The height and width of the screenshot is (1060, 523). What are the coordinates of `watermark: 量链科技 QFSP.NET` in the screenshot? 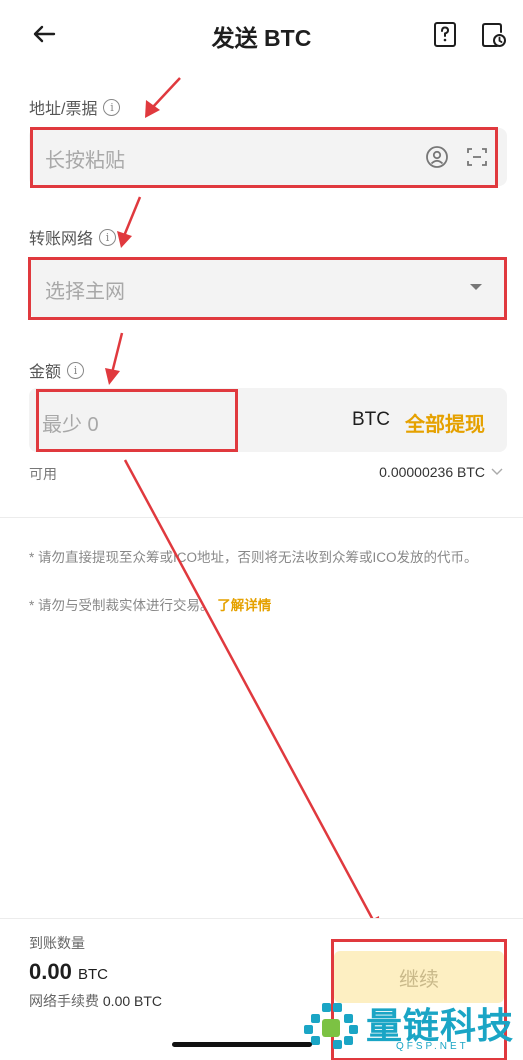 It's located at (411, 1025).